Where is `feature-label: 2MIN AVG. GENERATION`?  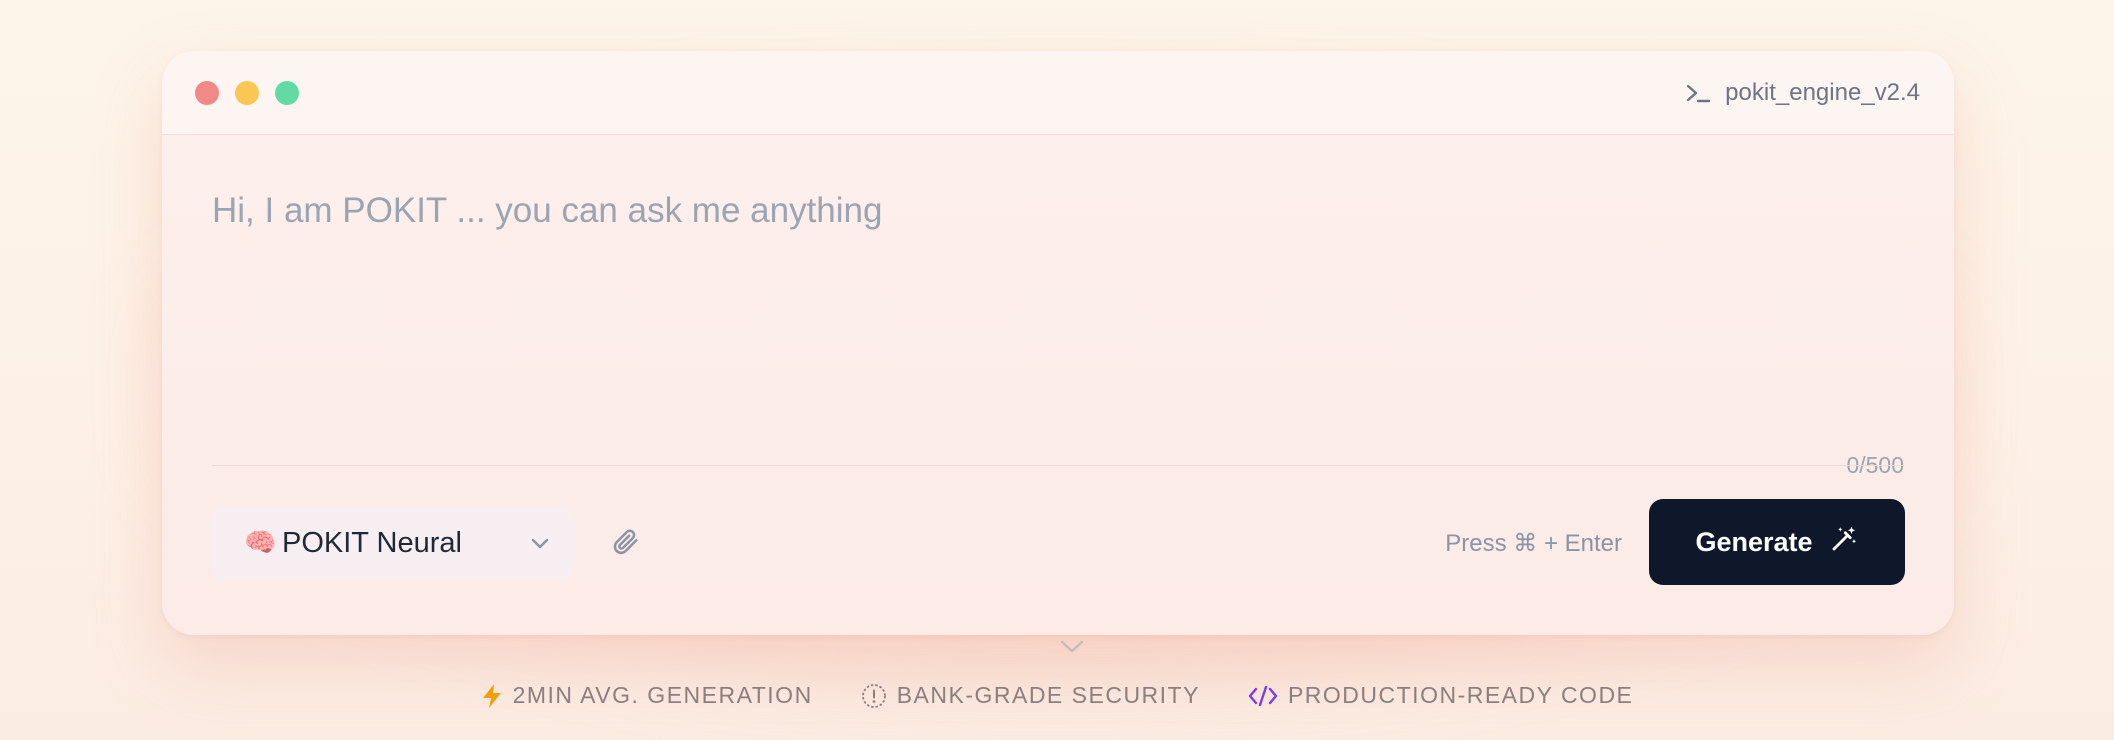
feature-label: 2MIN AVG. GENERATION is located at coordinates (662, 695).